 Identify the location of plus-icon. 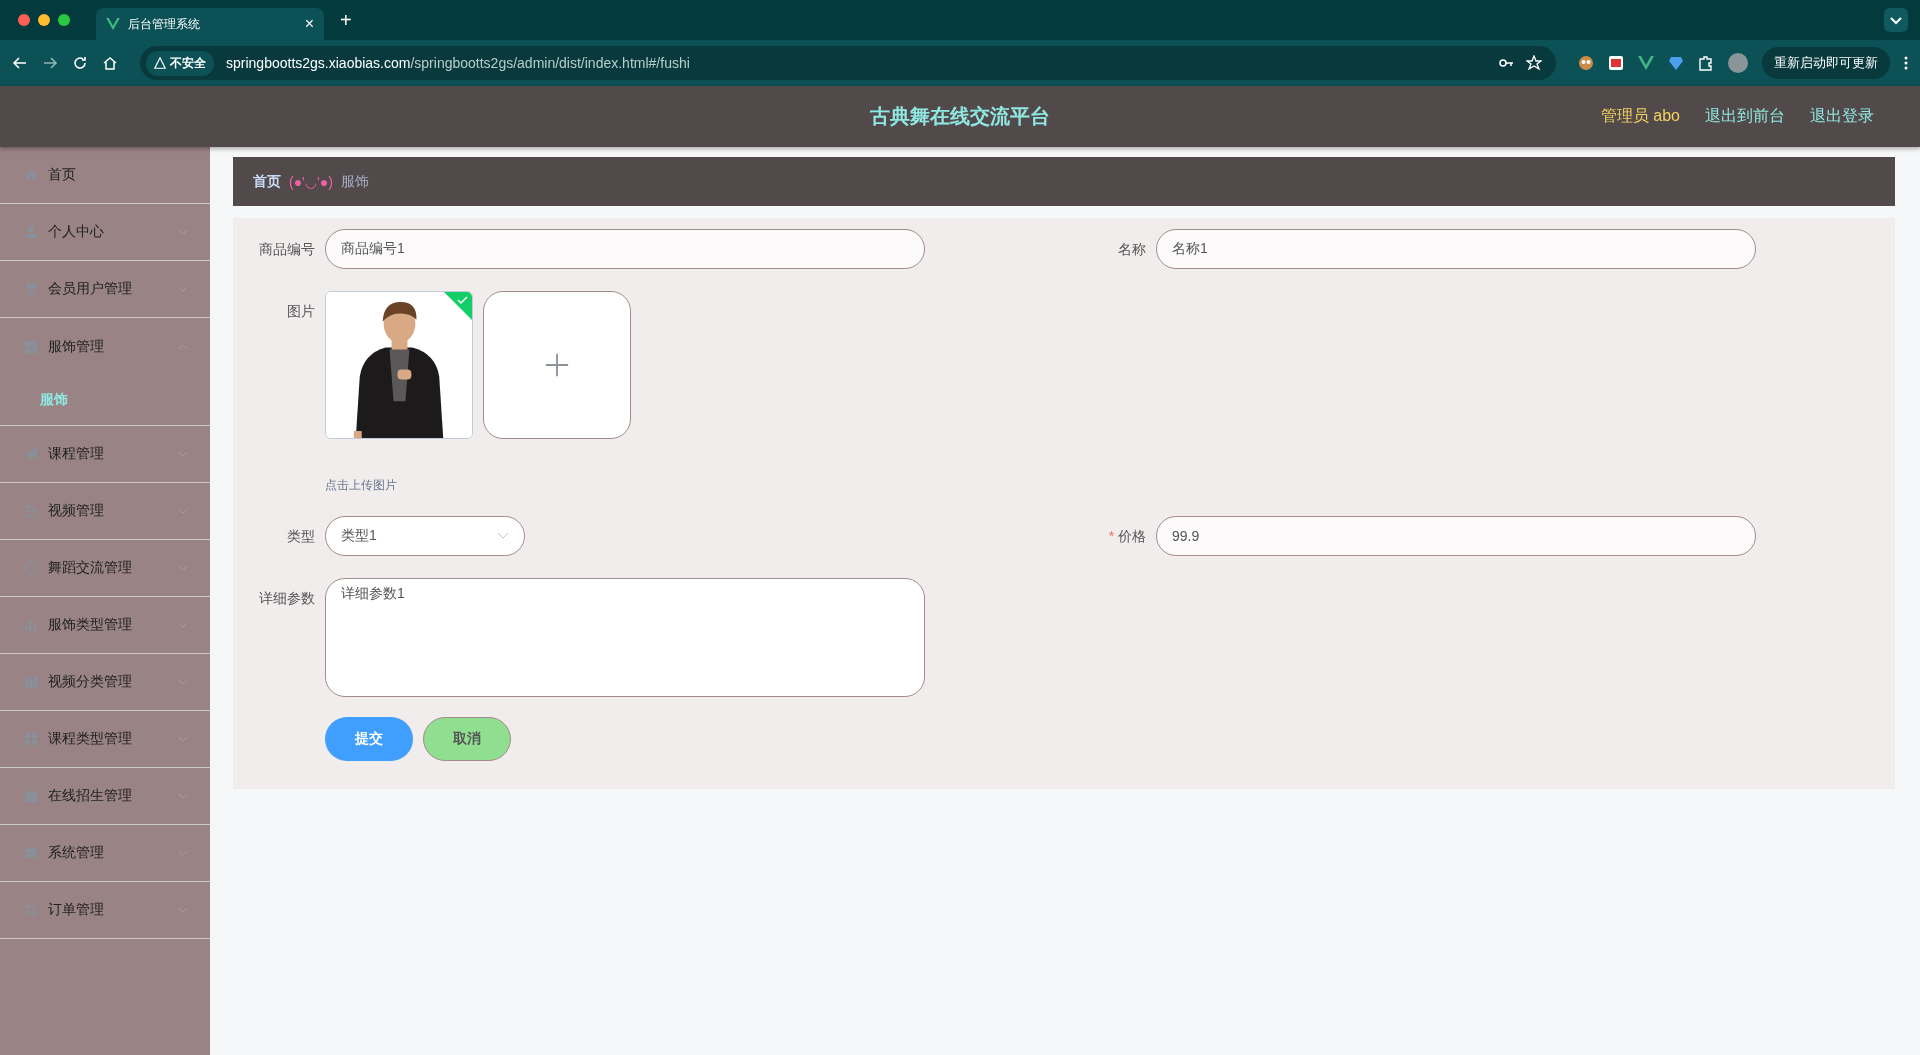
(557, 365).